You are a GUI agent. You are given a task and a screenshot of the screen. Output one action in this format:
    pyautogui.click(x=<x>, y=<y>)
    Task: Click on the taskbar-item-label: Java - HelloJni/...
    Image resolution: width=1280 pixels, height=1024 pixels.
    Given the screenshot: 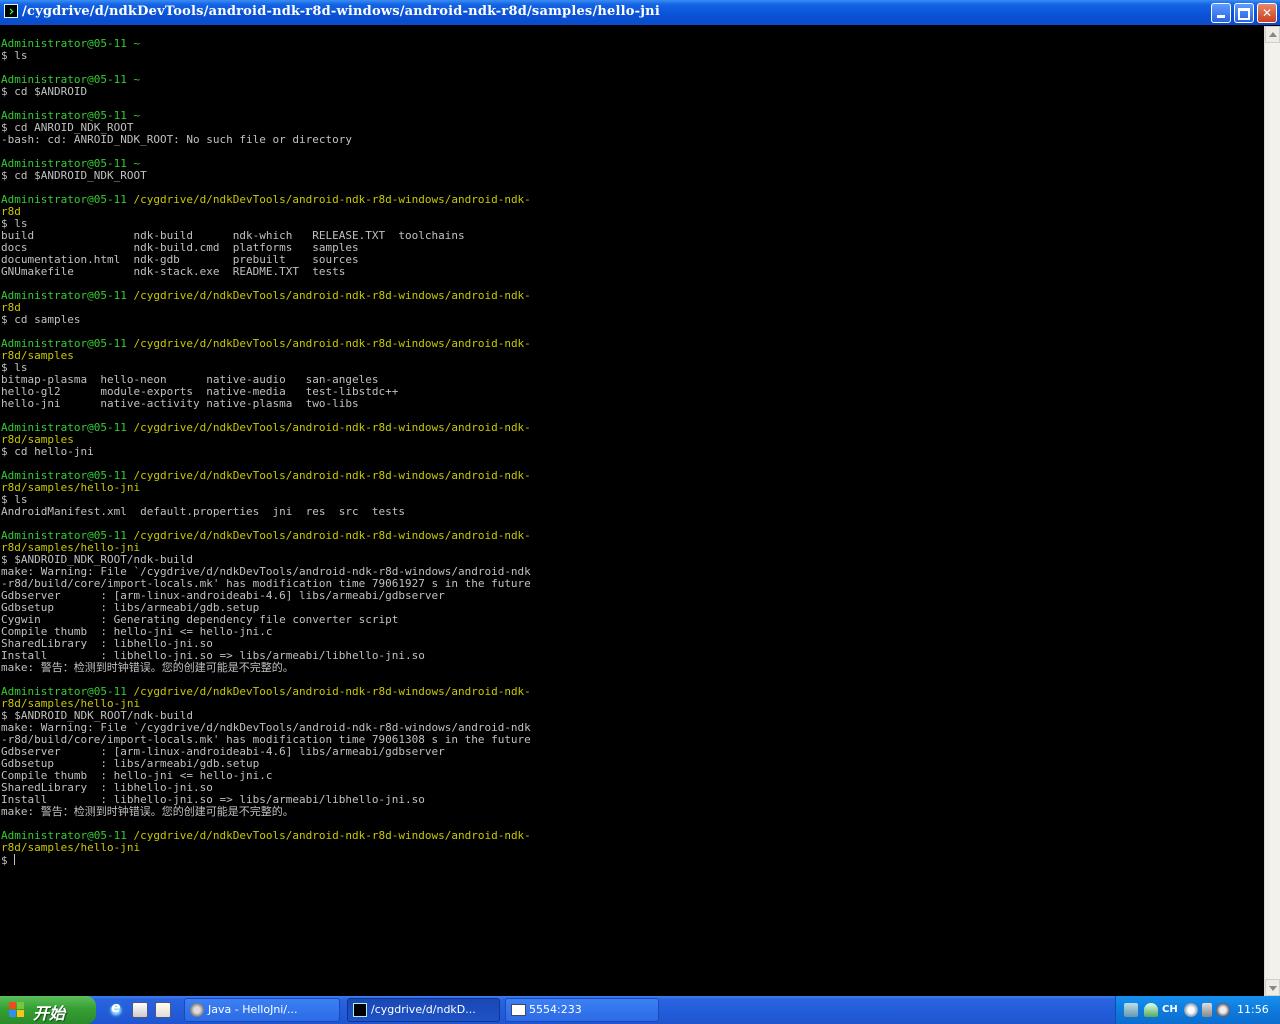 What is the action you would take?
    pyautogui.click(x=253, y=1009)
    